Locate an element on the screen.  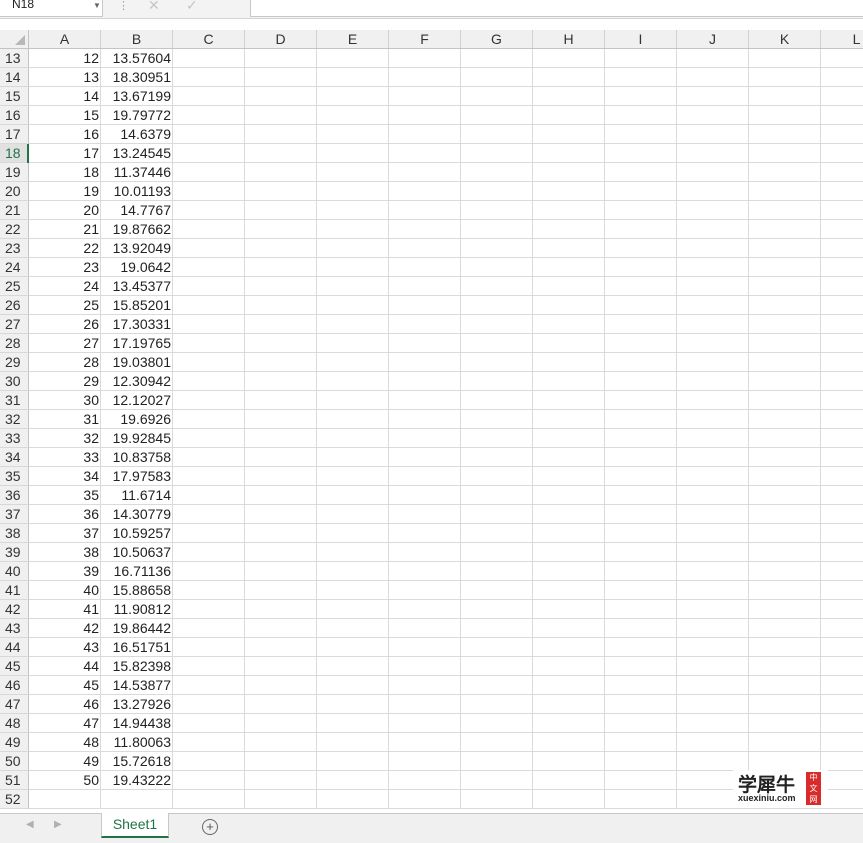
cell-a: 44 is located at coordinates (64, 666).